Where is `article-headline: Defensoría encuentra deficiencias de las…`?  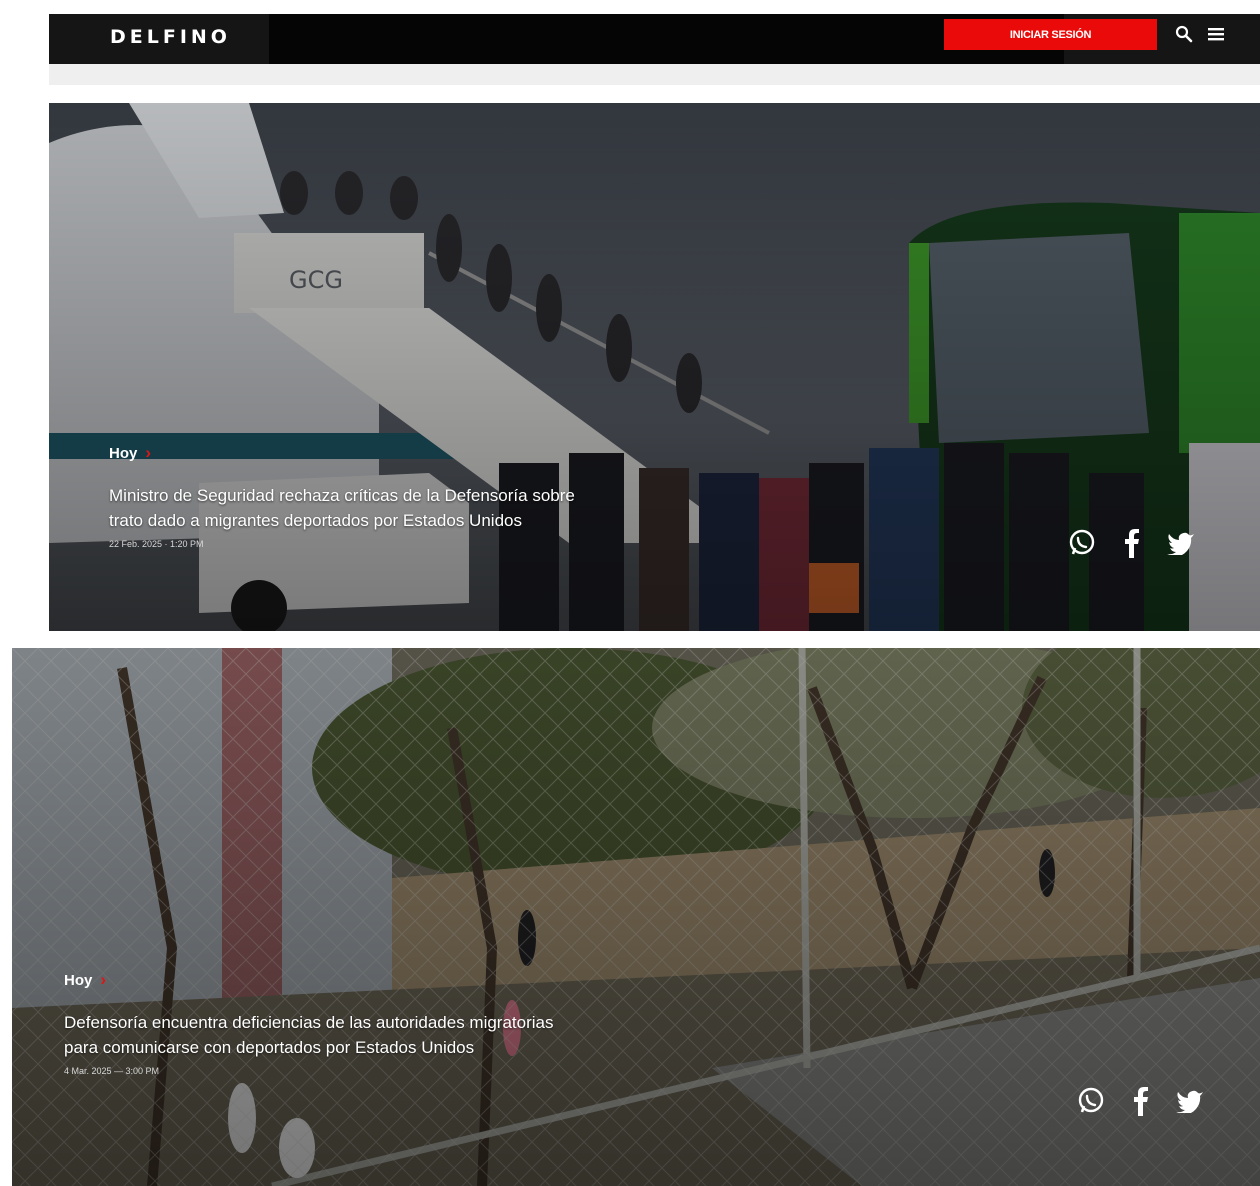
article-headline: Defensoría encuentra deficiencias de las… is located at coordinates (314, 1035).